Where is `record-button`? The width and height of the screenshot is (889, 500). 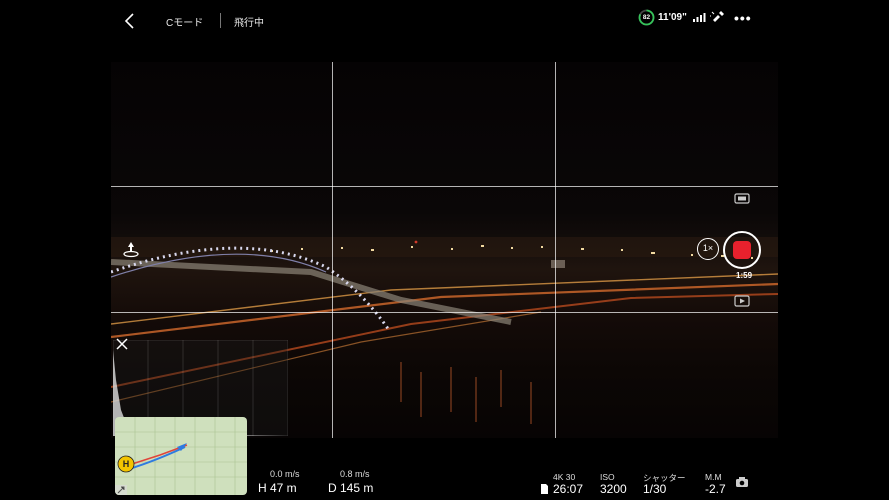 record-button is located at coordinates (742, 250).